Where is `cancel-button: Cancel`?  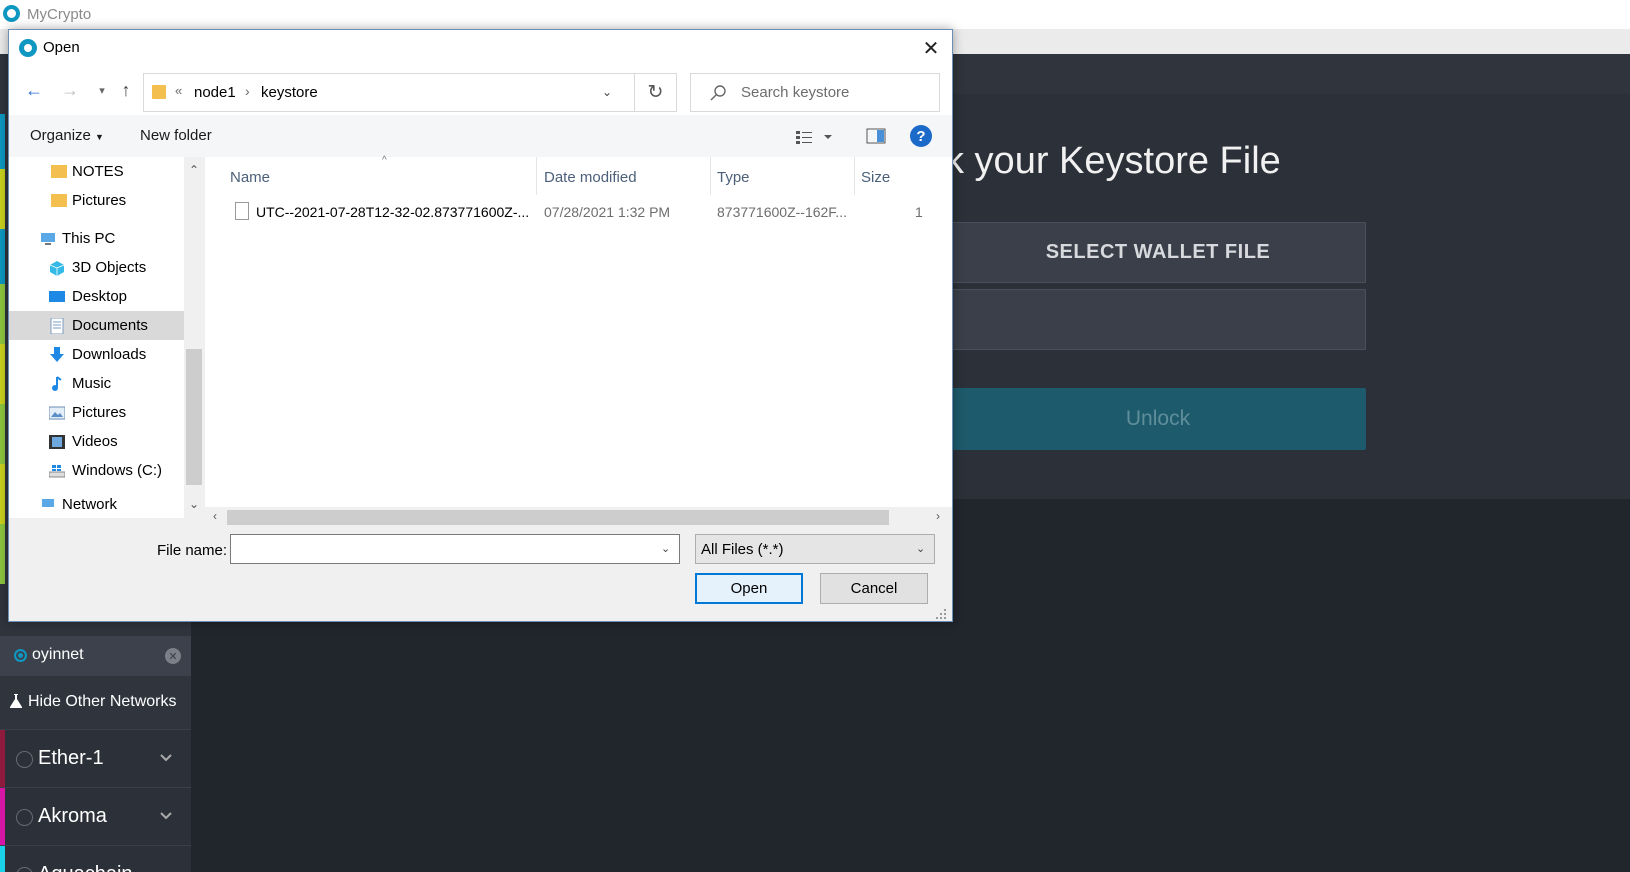 cancel-button: Cancel is located at coordinates (874, 588).